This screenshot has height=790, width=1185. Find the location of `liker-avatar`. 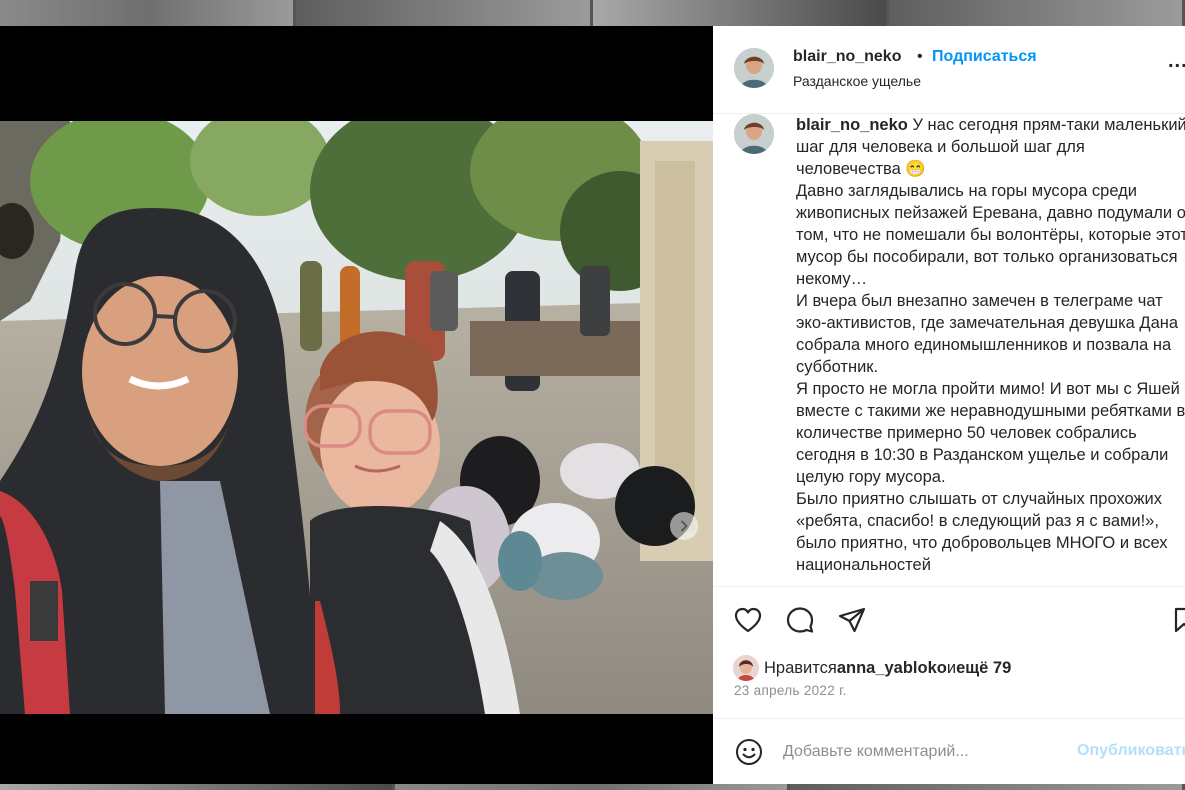

liker-avatar is located at coordinates (746, 668).